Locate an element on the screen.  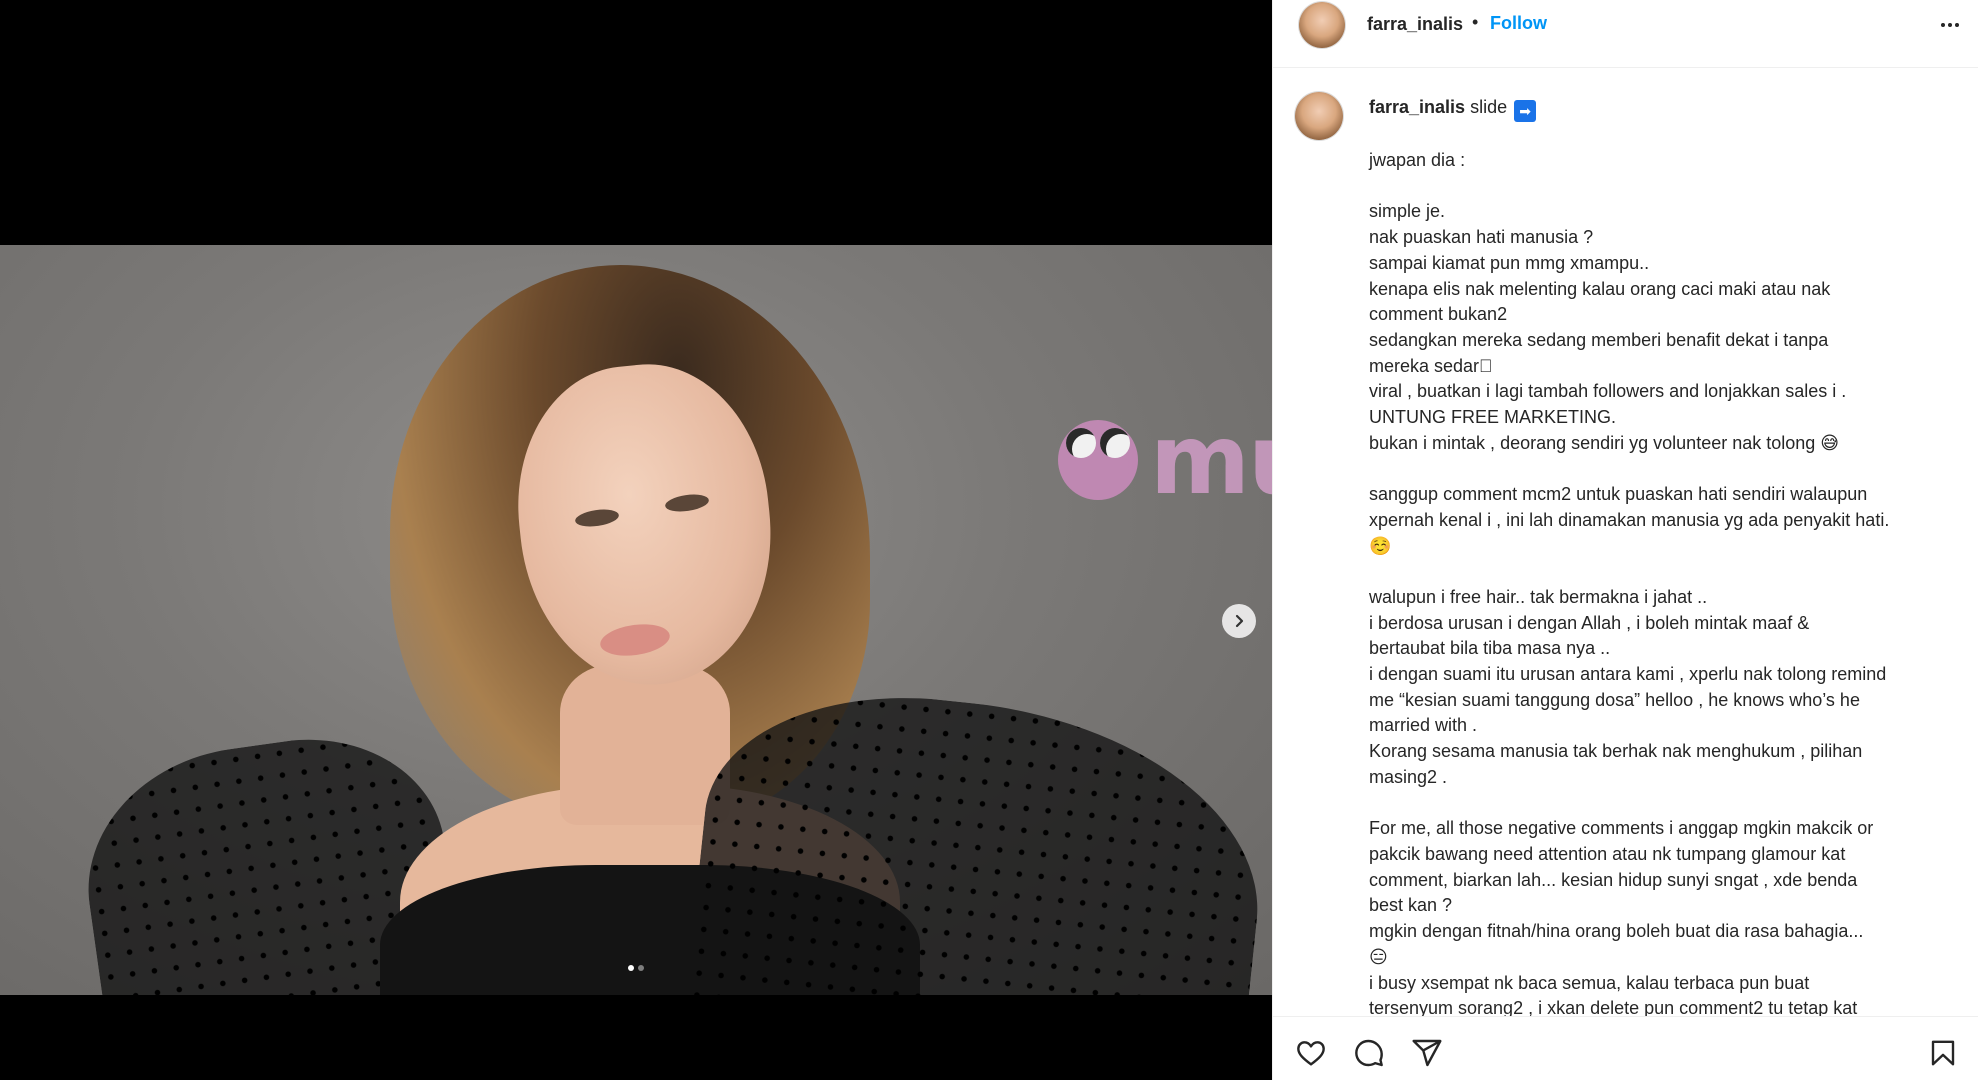
share-icon is located at coordinates (1427, 1053).